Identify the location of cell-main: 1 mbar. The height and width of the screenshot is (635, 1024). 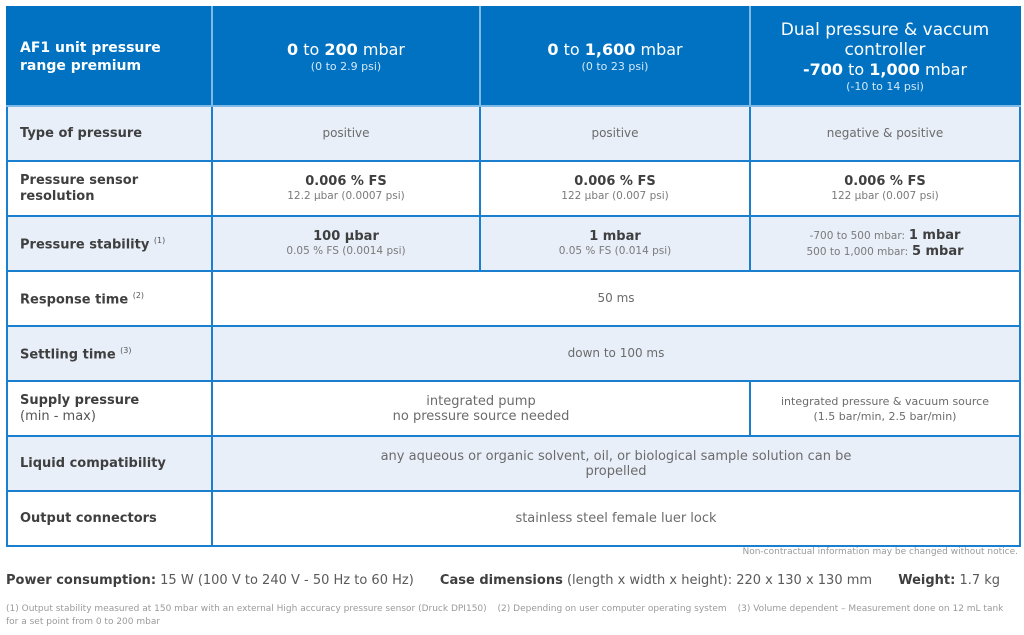
(615, 236).